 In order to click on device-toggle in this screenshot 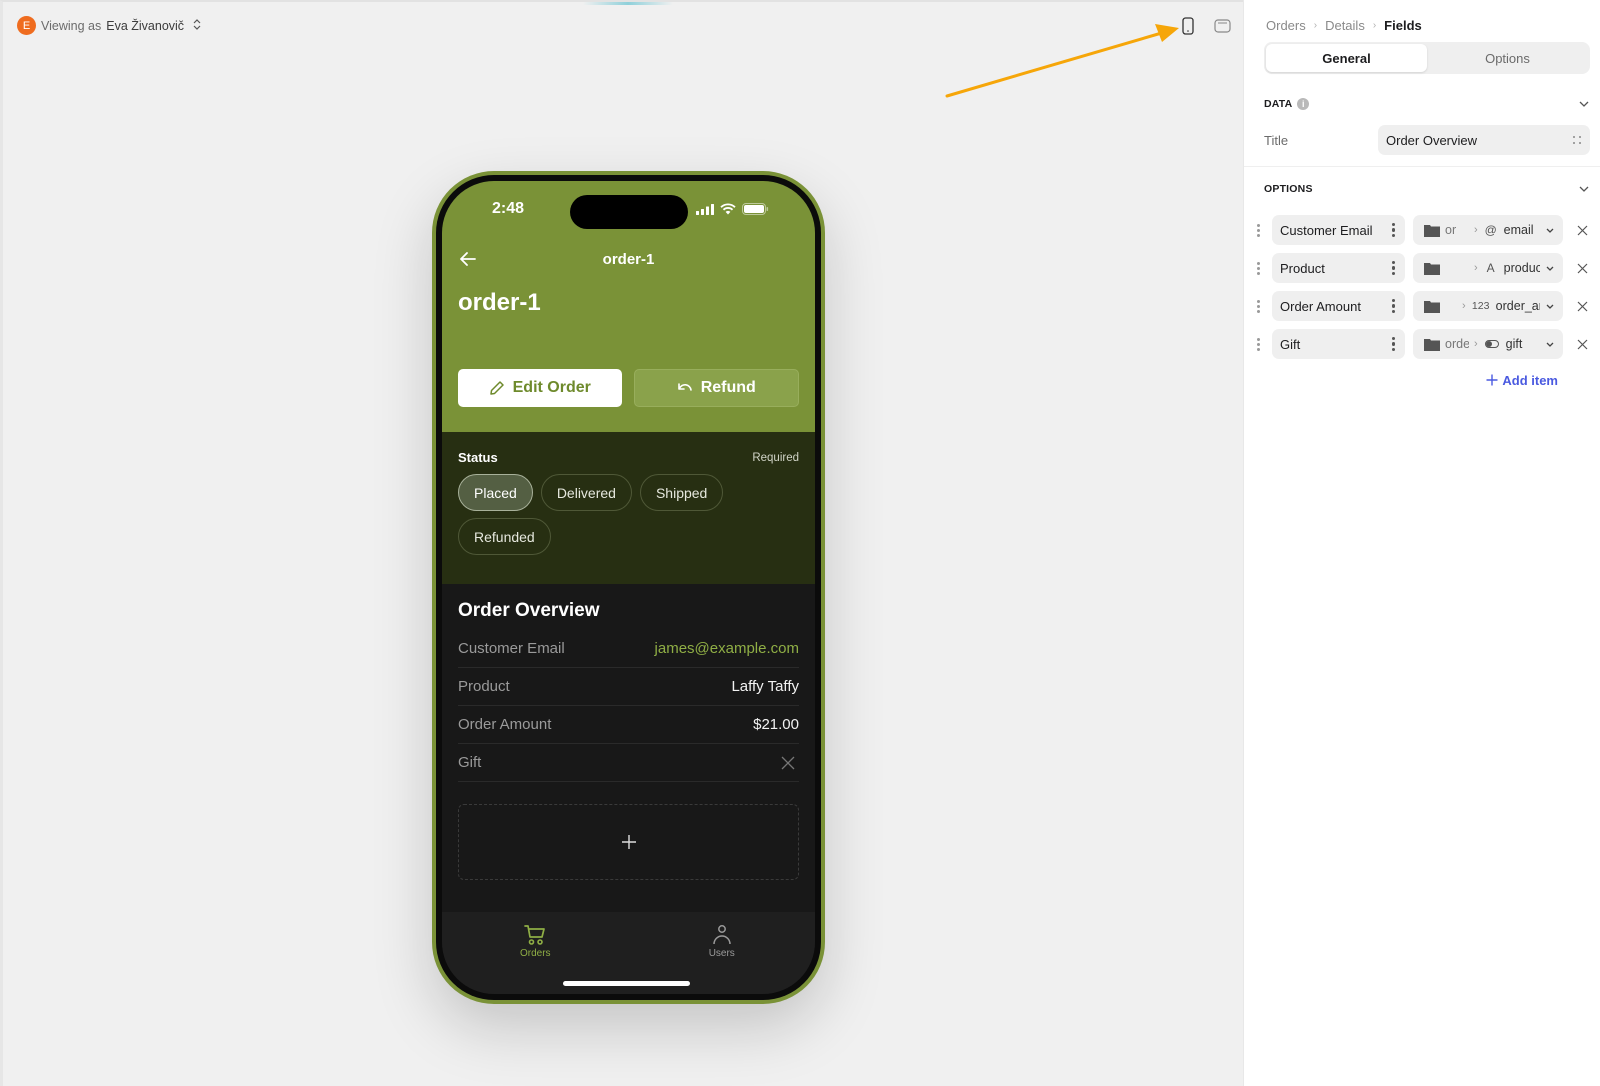, I will do `click(1205, 26)`.